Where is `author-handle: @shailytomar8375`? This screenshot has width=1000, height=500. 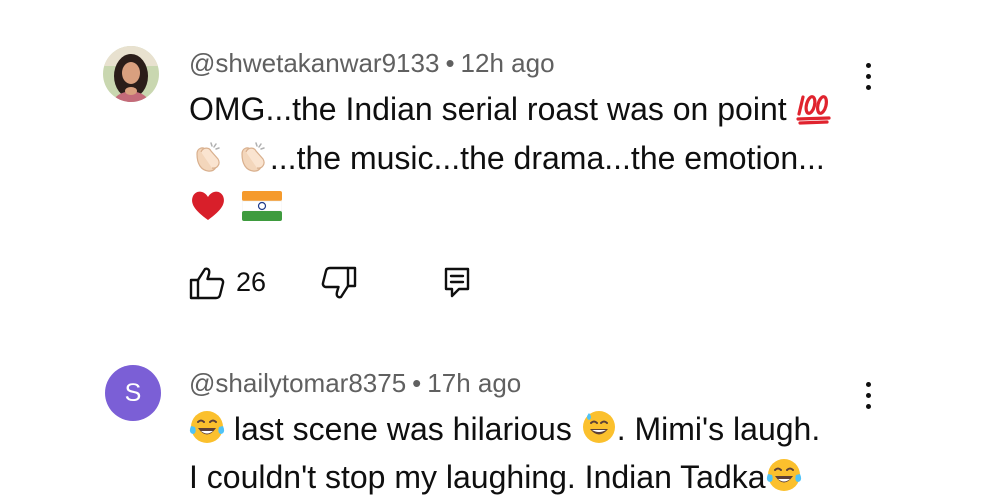
author-handle: @shailytomar8375 is located at coordinates (297, 383).